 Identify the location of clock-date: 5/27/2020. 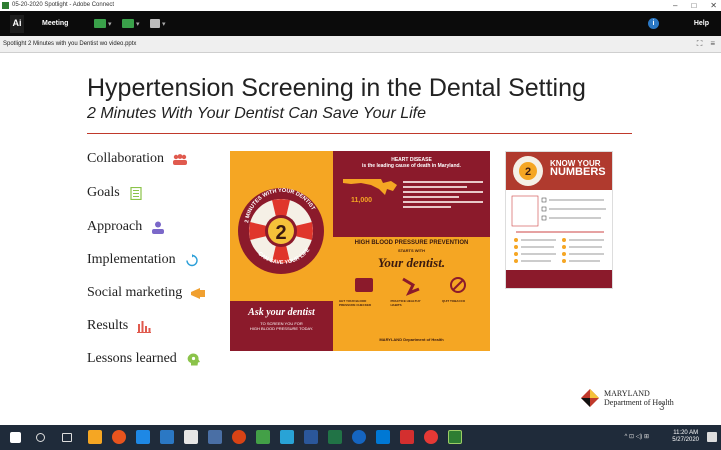
(685, 440).